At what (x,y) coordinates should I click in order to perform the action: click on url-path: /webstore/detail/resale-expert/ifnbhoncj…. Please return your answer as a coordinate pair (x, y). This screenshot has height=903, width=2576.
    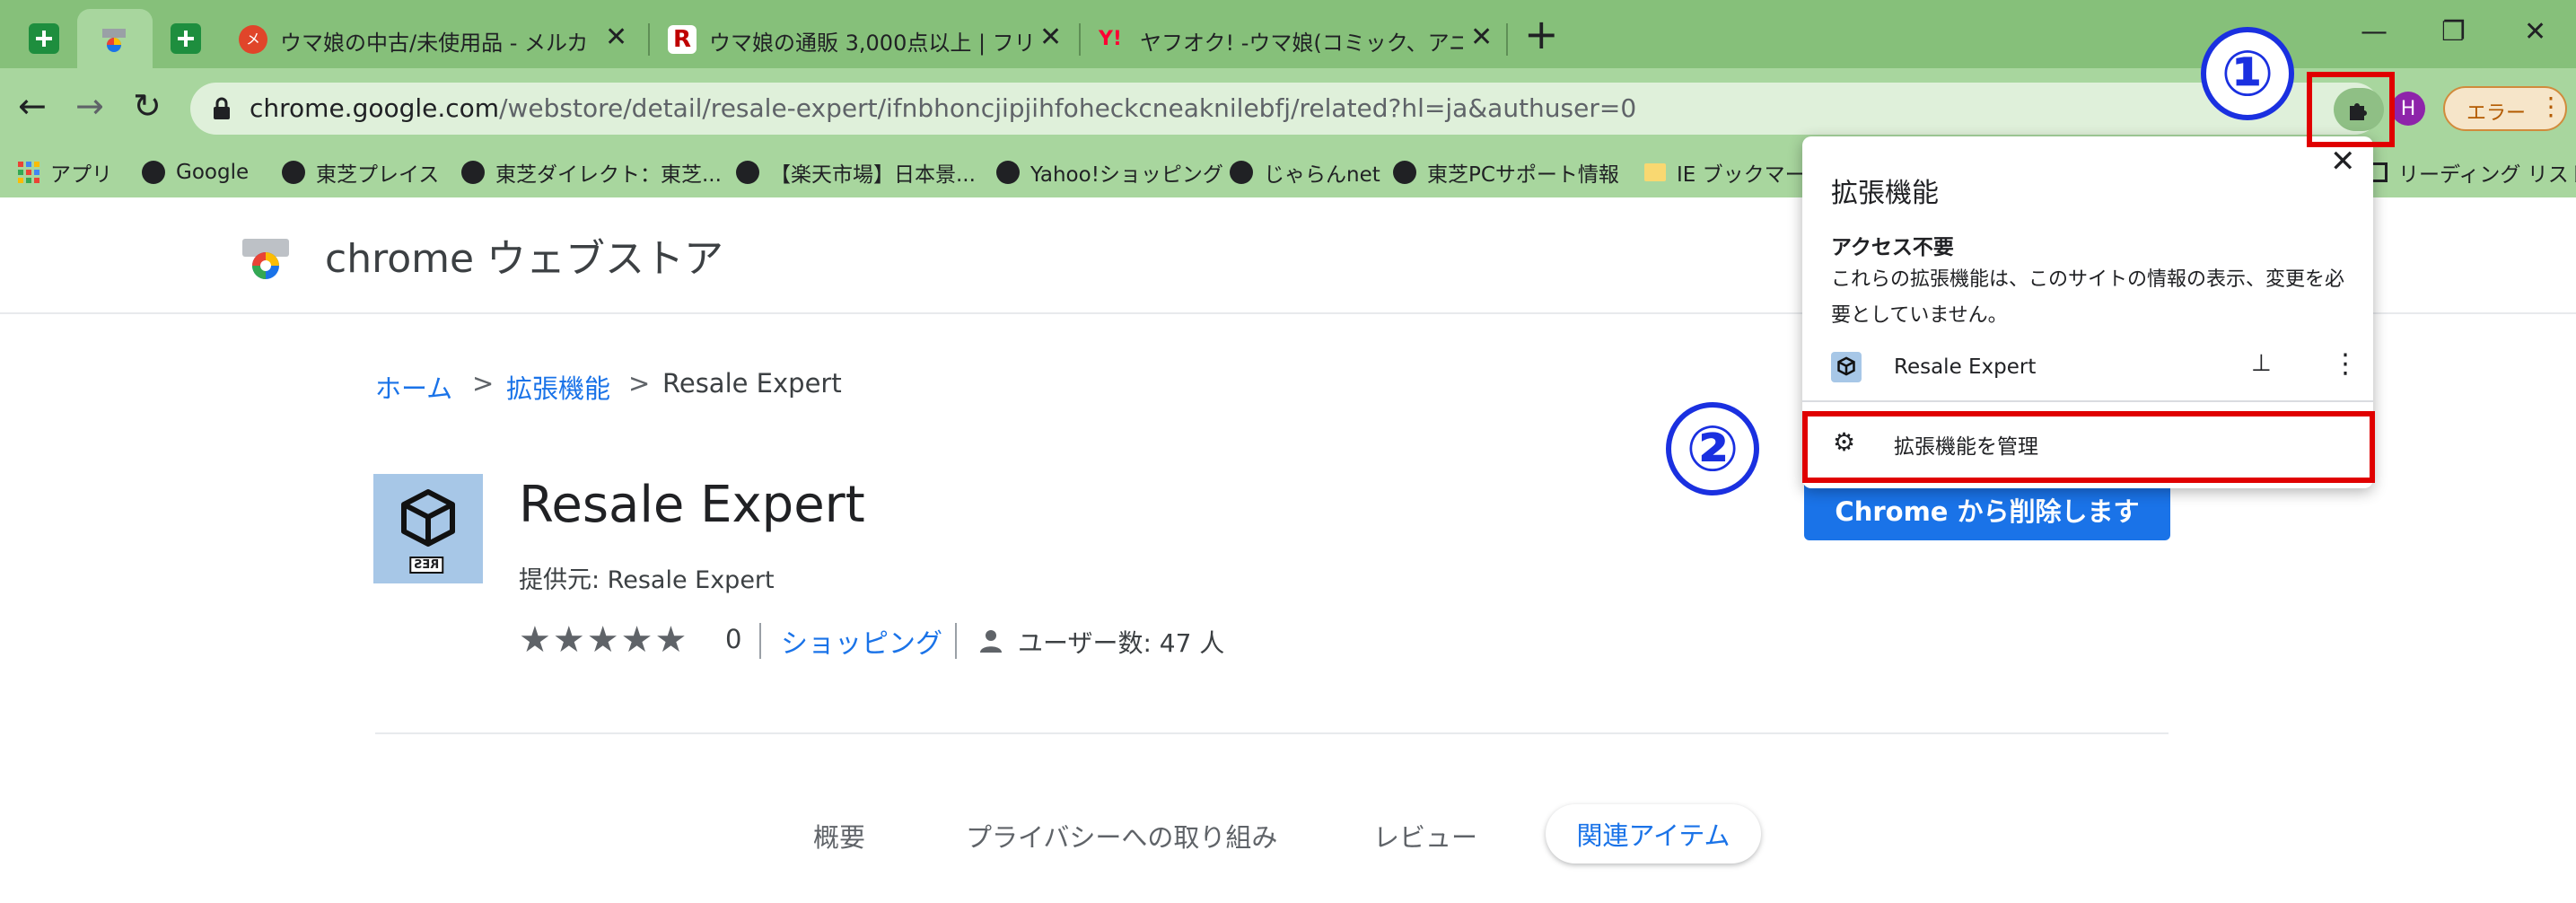
    Looking at the image, I should click on (1068, 108).